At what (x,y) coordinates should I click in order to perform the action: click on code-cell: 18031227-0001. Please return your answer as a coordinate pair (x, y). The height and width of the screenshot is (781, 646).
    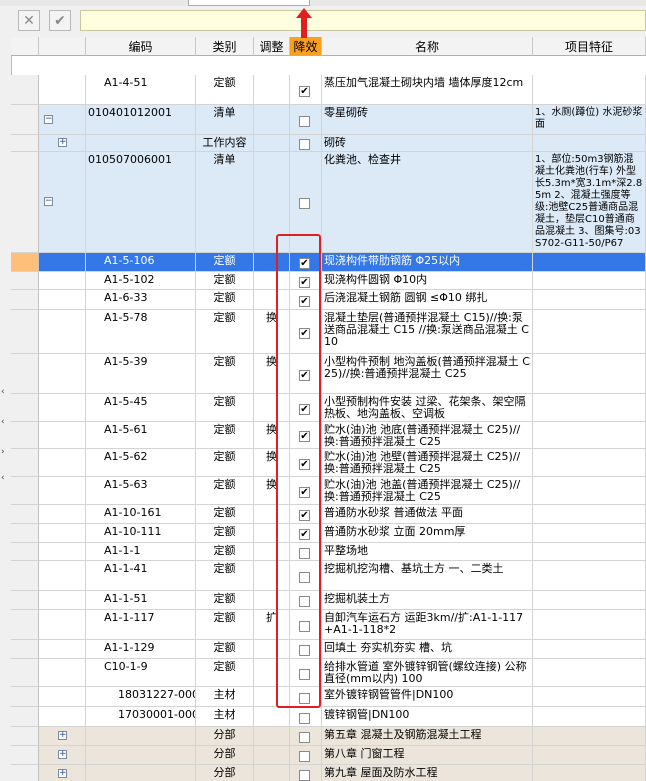
    Looking at the image, I should click on (141, 697).